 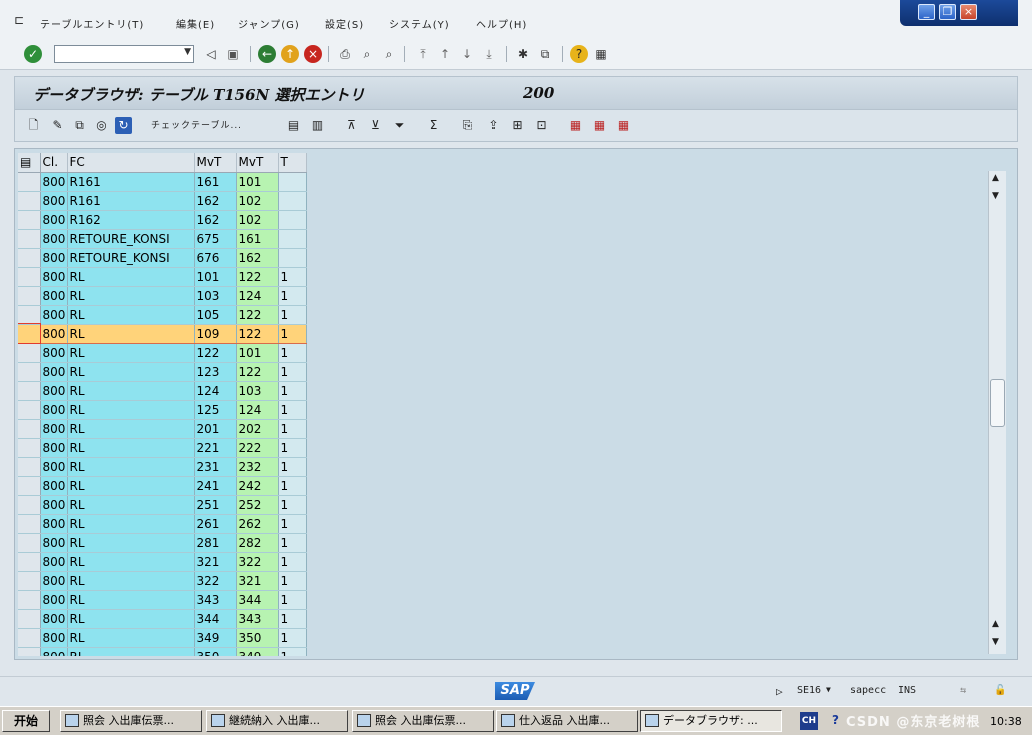 I want to click on cell-mvt: 105, so click(x=215, y=315).